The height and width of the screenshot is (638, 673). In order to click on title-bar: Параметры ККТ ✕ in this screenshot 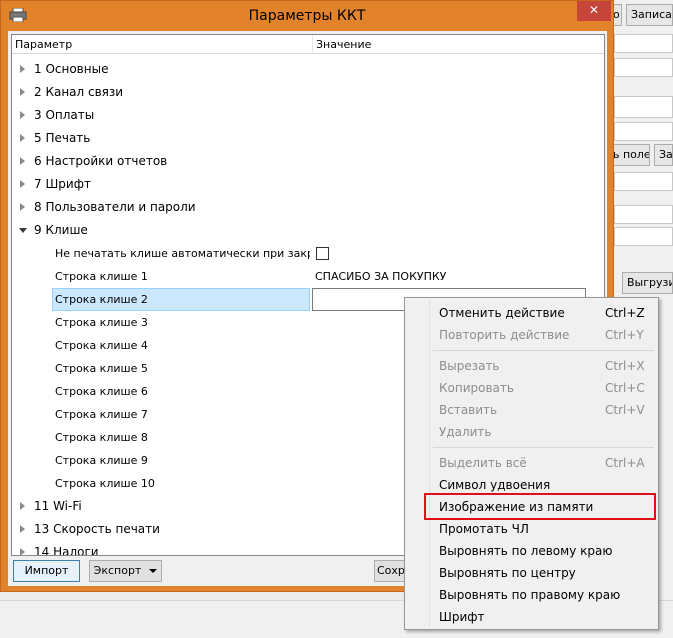, I will do `click(307, 16)`.